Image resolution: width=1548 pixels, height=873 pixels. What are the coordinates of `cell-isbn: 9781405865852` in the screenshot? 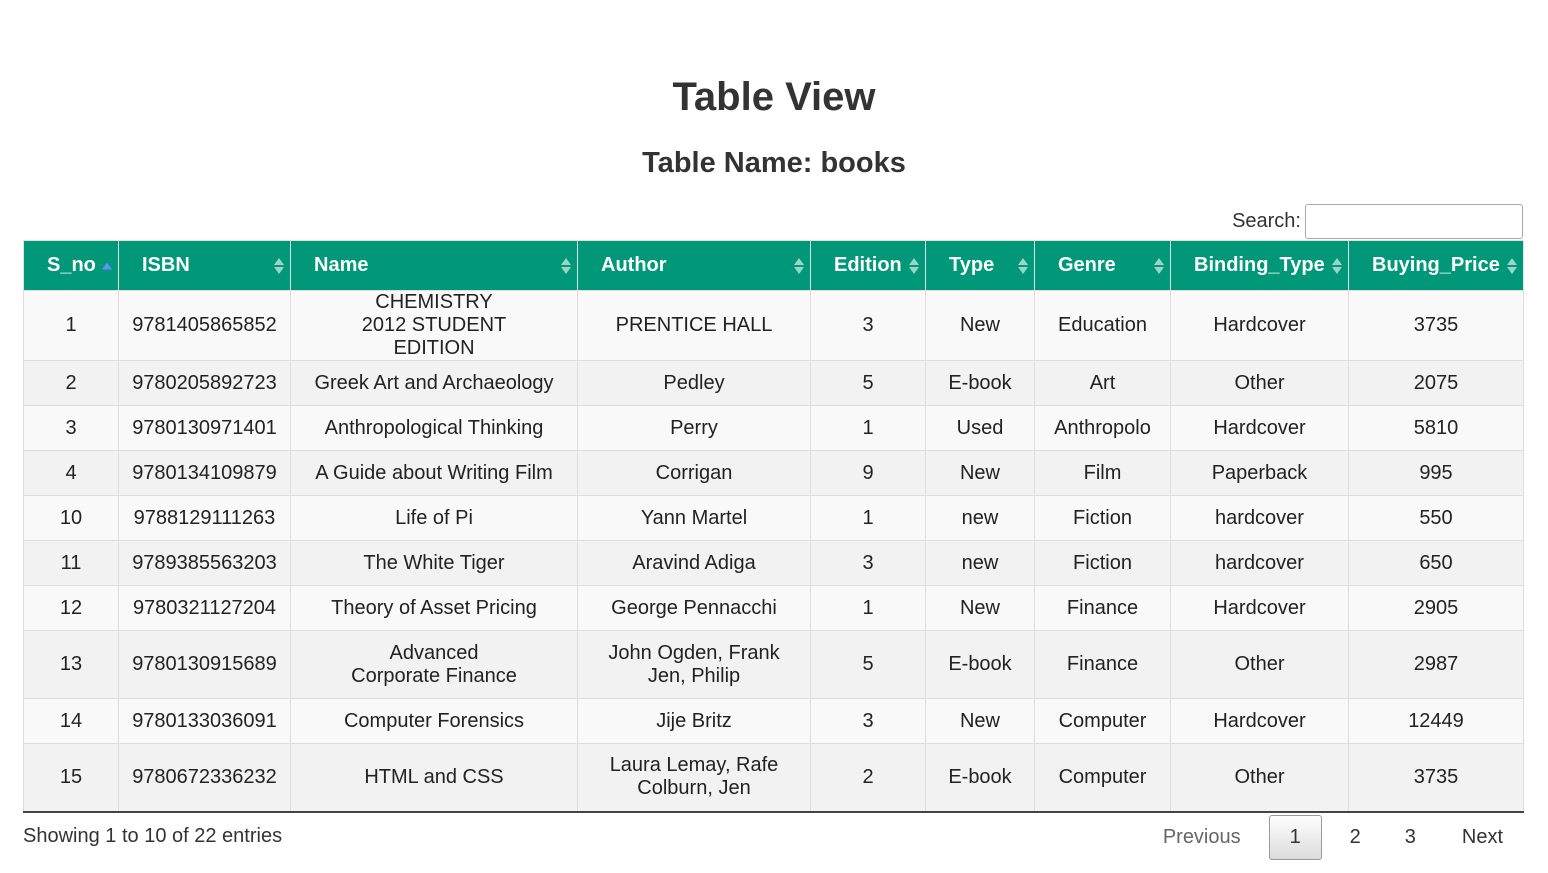 It's located at (204, 325).